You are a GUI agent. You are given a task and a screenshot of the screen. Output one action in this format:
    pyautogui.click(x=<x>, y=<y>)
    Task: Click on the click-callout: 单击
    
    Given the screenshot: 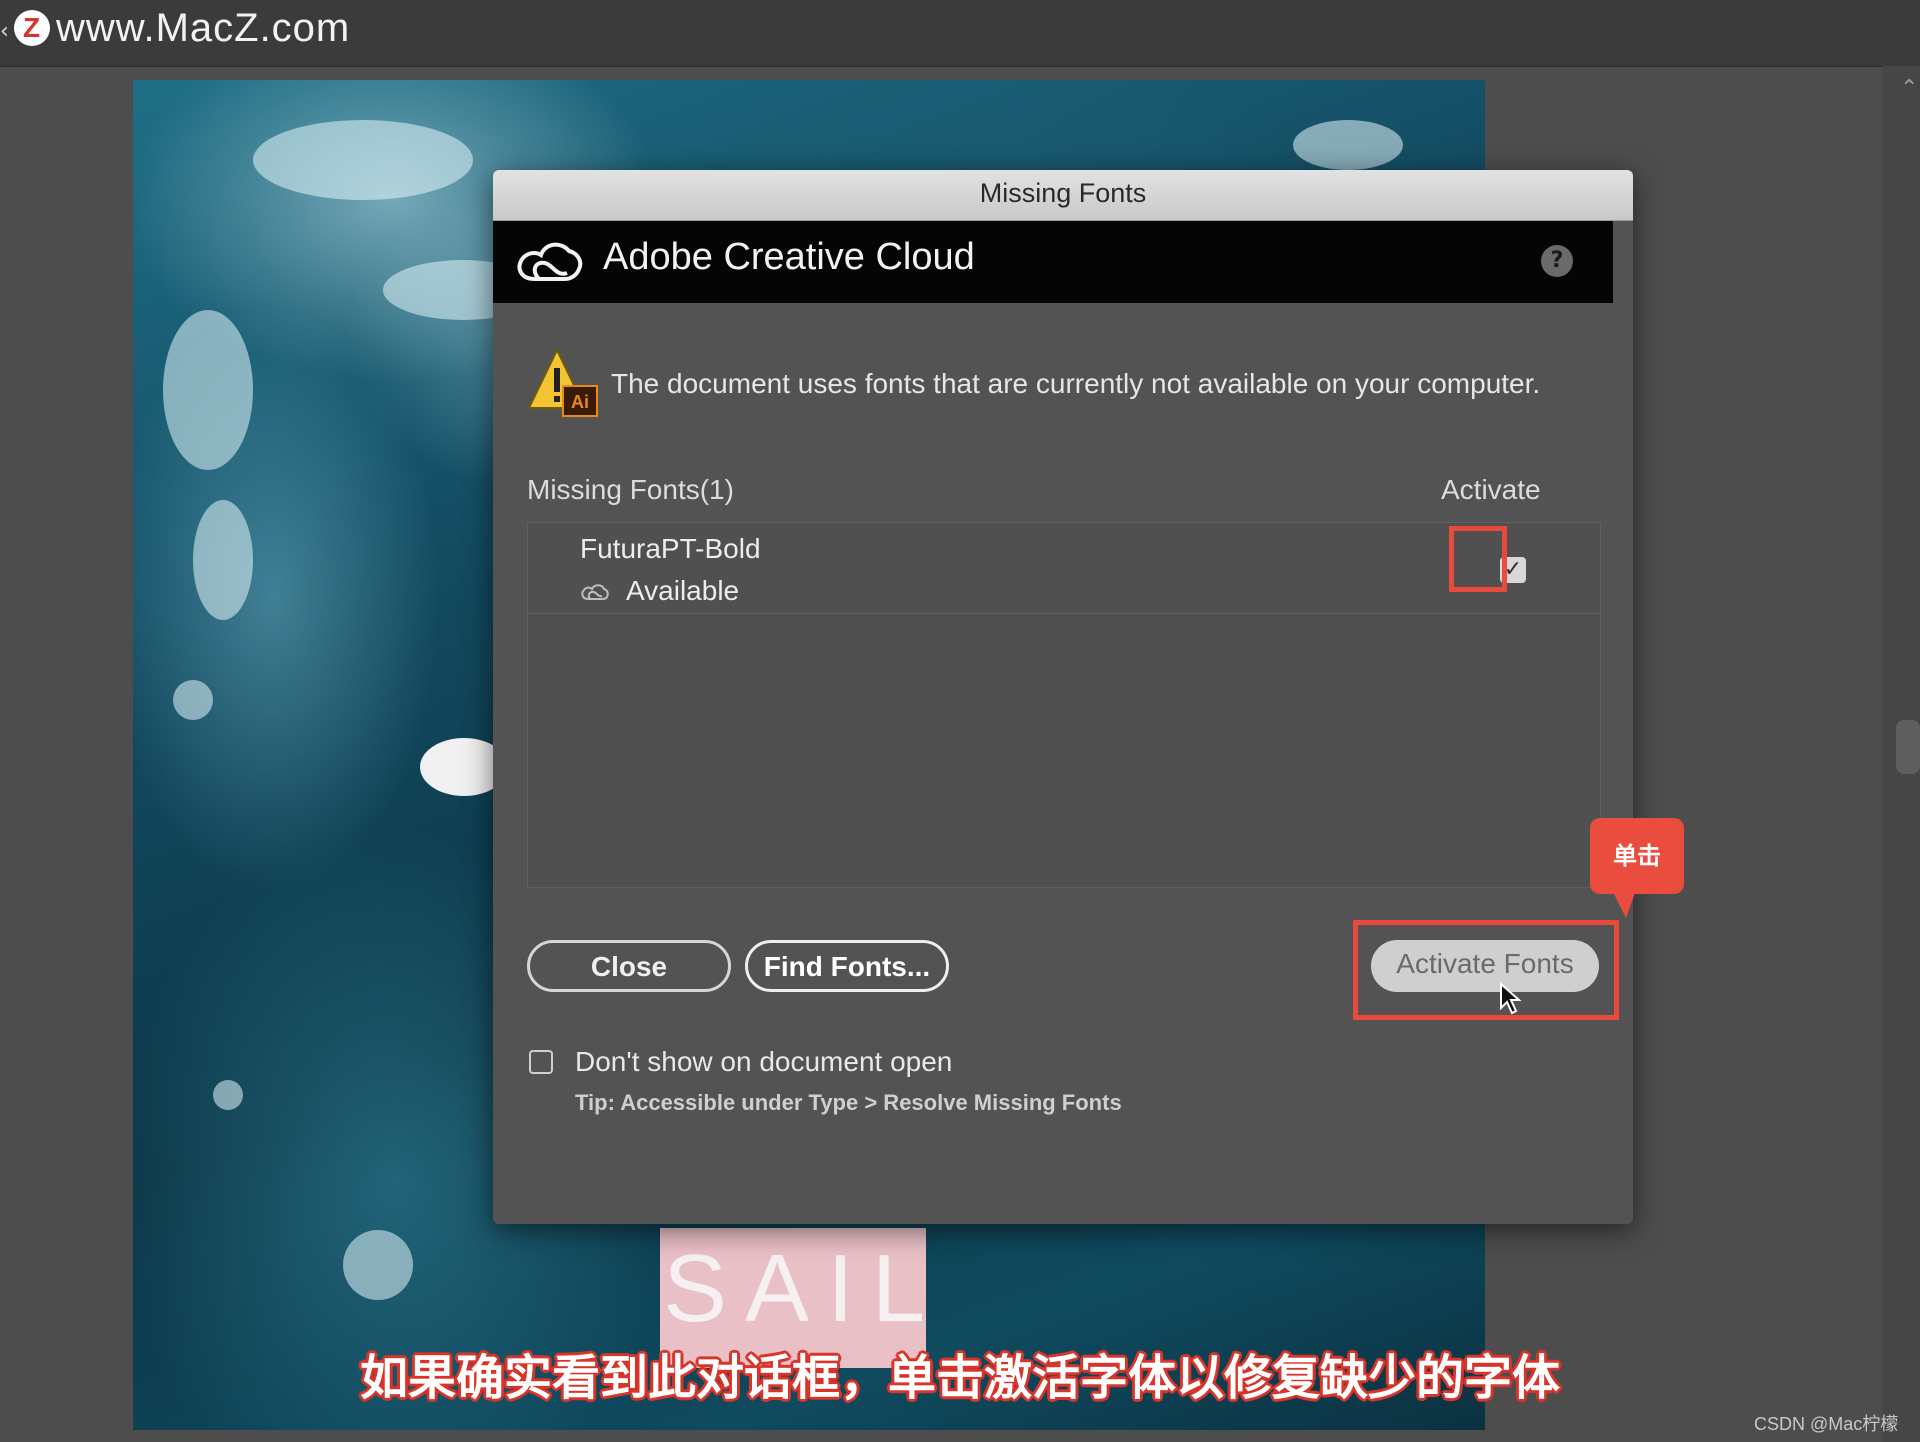 What is the action you would take?
    pyautogui.click(x=1637, y=856)
    